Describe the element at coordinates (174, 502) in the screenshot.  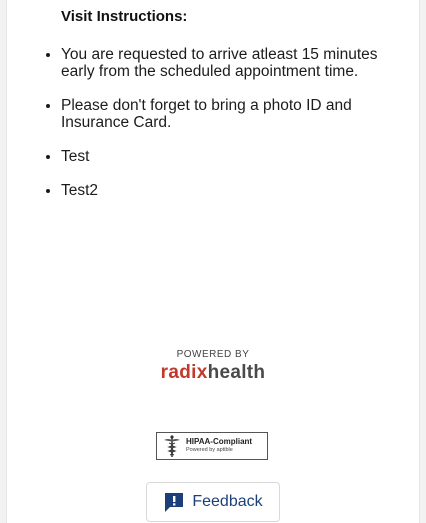
I see `feedback-icon` at that location.